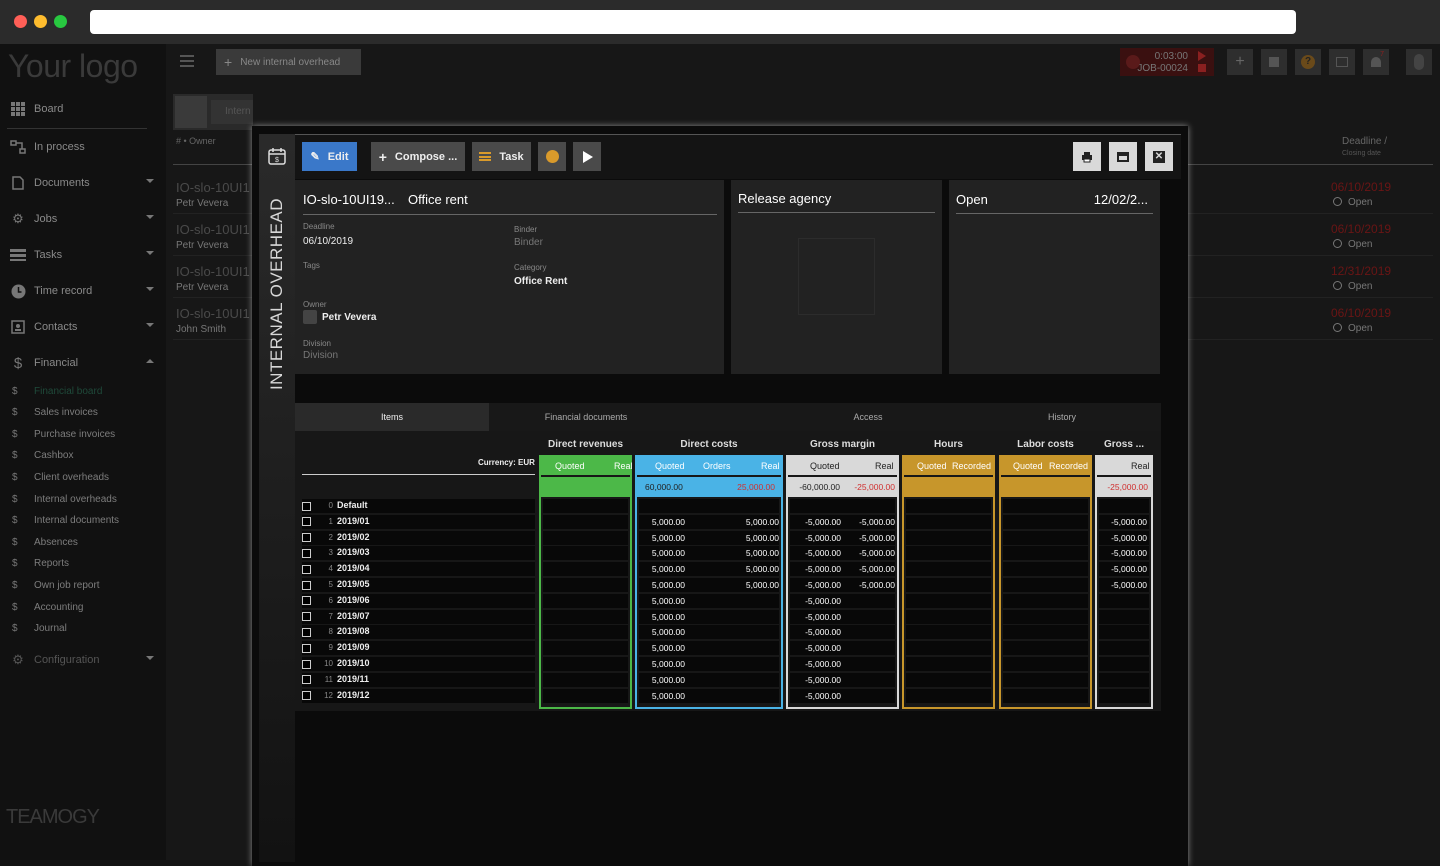  What do you see at coordinates (83, 607) in the screenshot?
I see `sidebar-subitem: $ Accounting` at bounding box center [83, 607].